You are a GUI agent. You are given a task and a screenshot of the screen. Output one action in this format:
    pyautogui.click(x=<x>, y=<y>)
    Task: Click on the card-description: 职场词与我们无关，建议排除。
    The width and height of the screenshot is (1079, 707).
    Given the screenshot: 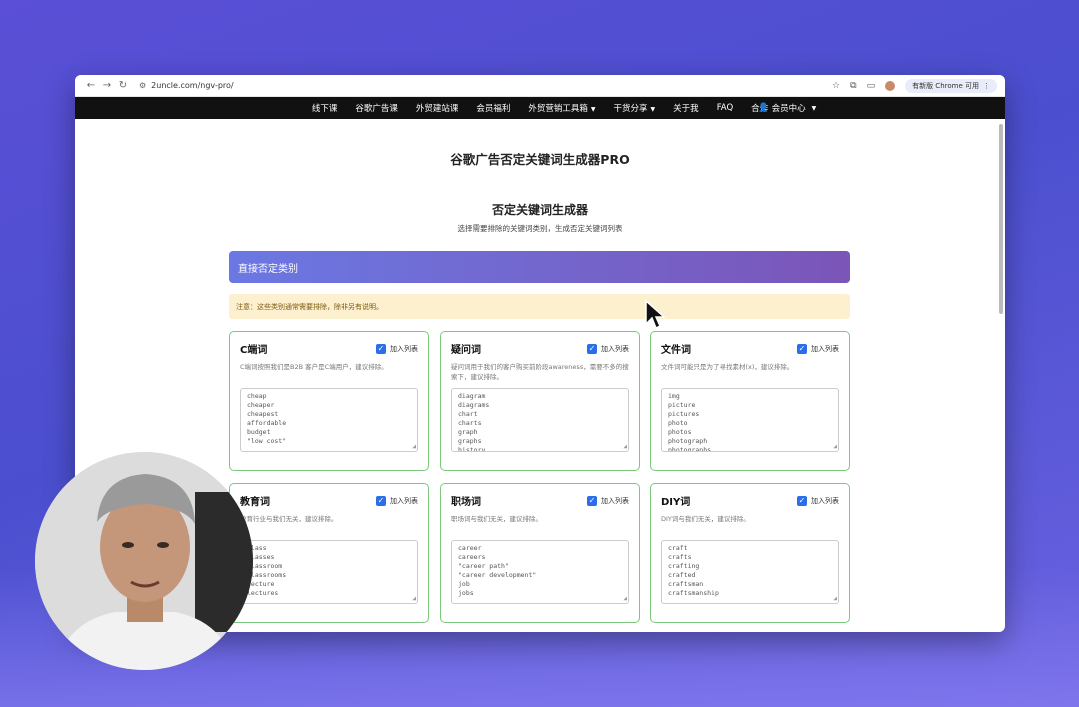 What is the action you would take?
    pyautogui.click(x=496, y=519)
    